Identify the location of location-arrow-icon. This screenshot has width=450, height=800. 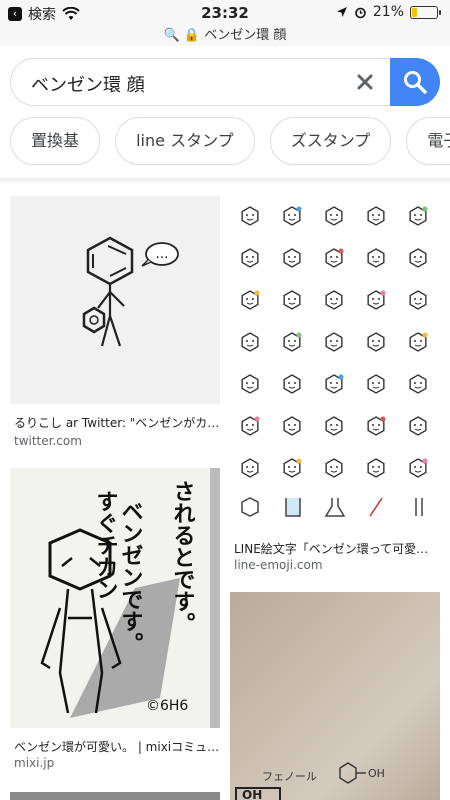
(341, 12).